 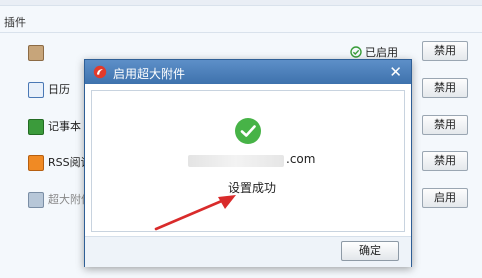 What do you see at coordinates (248, 131) in the screenshot?
I see `success-check-icon` at bounding box center [248, 131].